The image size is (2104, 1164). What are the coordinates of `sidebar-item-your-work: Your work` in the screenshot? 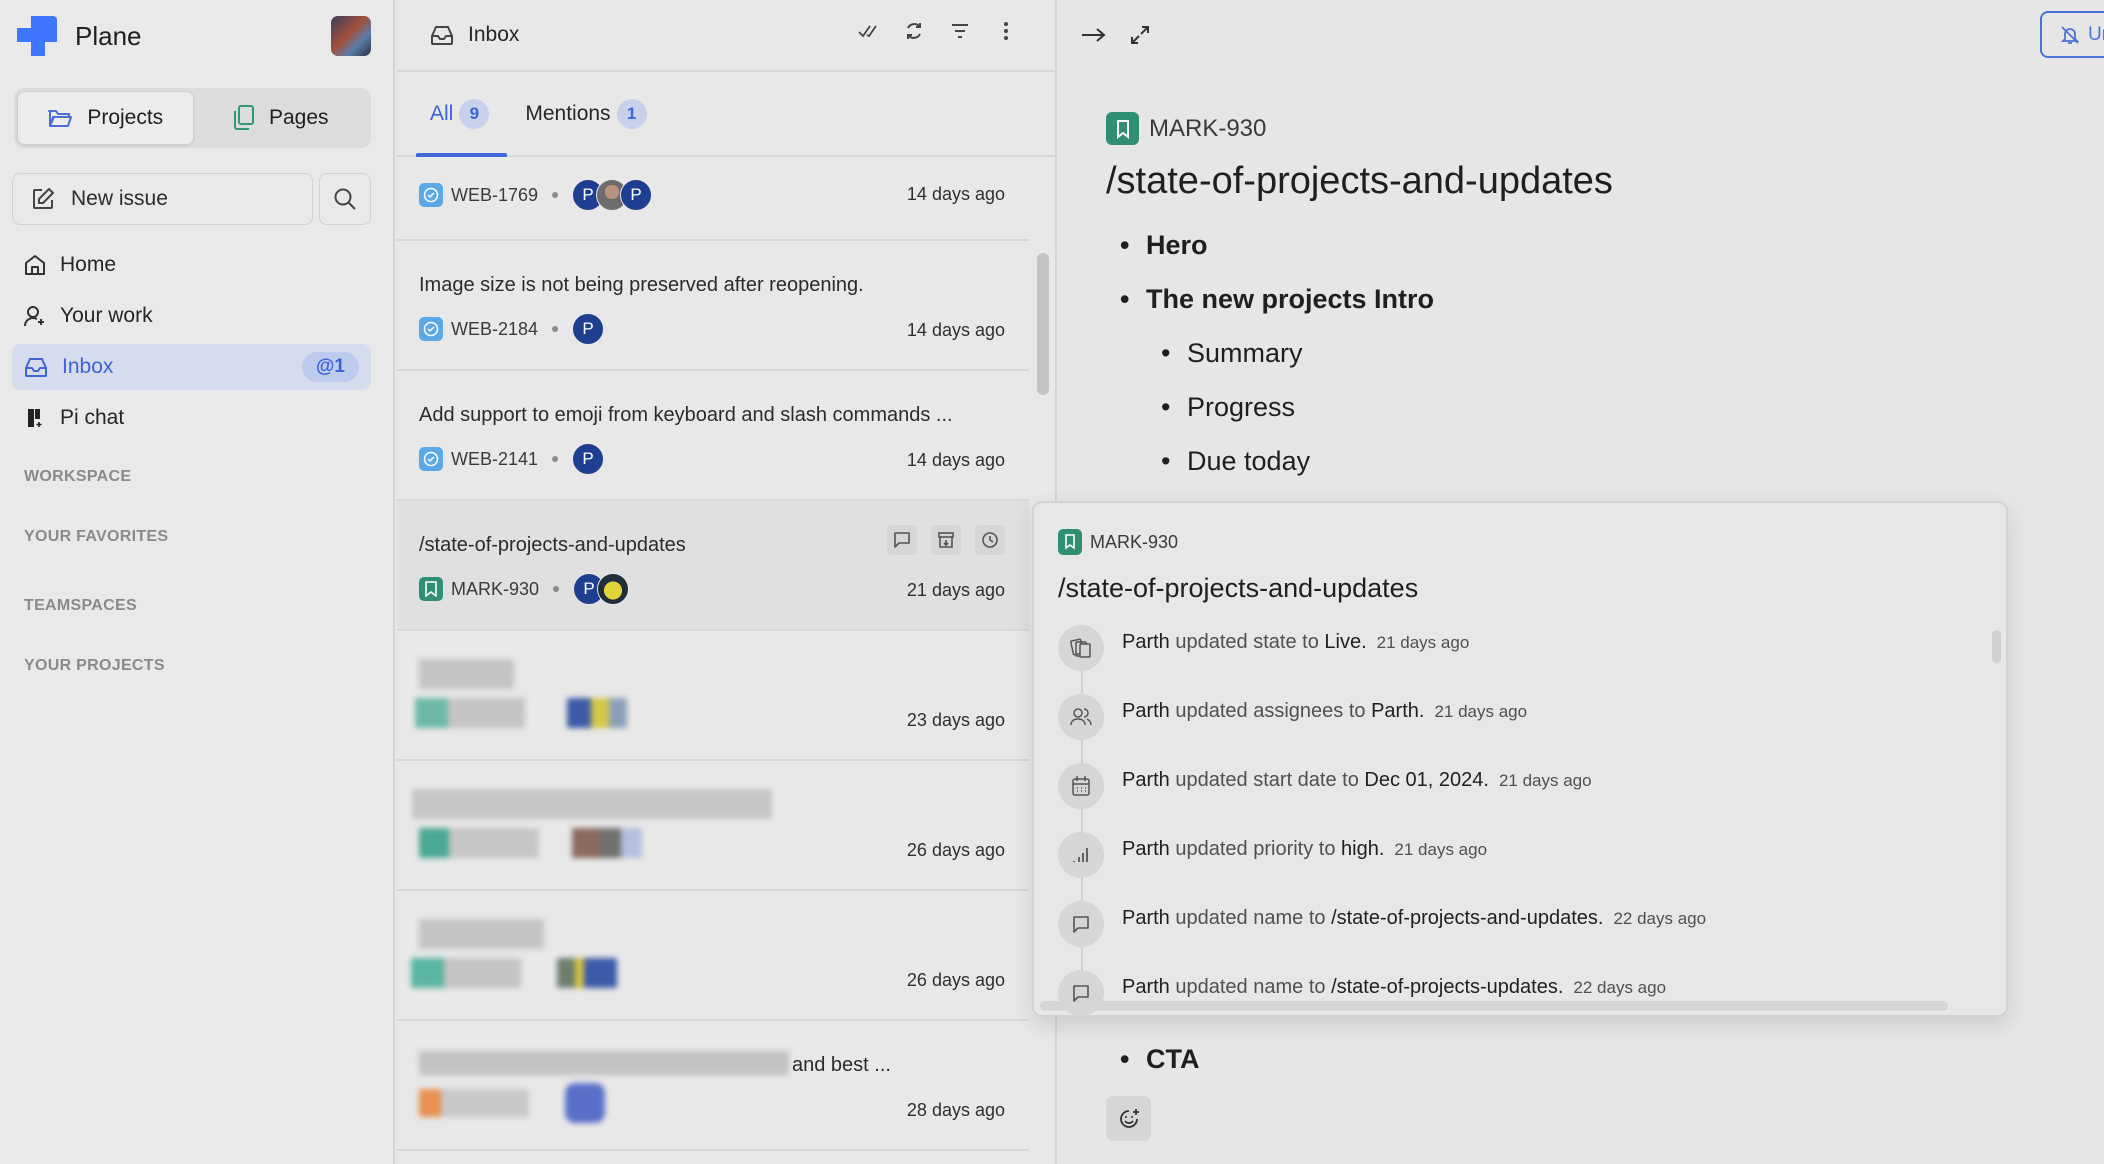 It's located at (191, 316).